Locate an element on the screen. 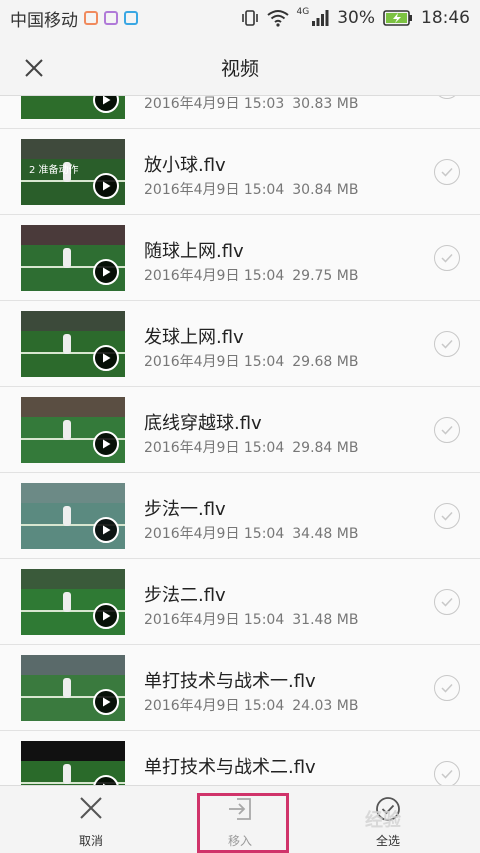 Image resolution: width=480 pixels, height=853 pixels. clock: 18:46 is located at coordinates (445, 18).